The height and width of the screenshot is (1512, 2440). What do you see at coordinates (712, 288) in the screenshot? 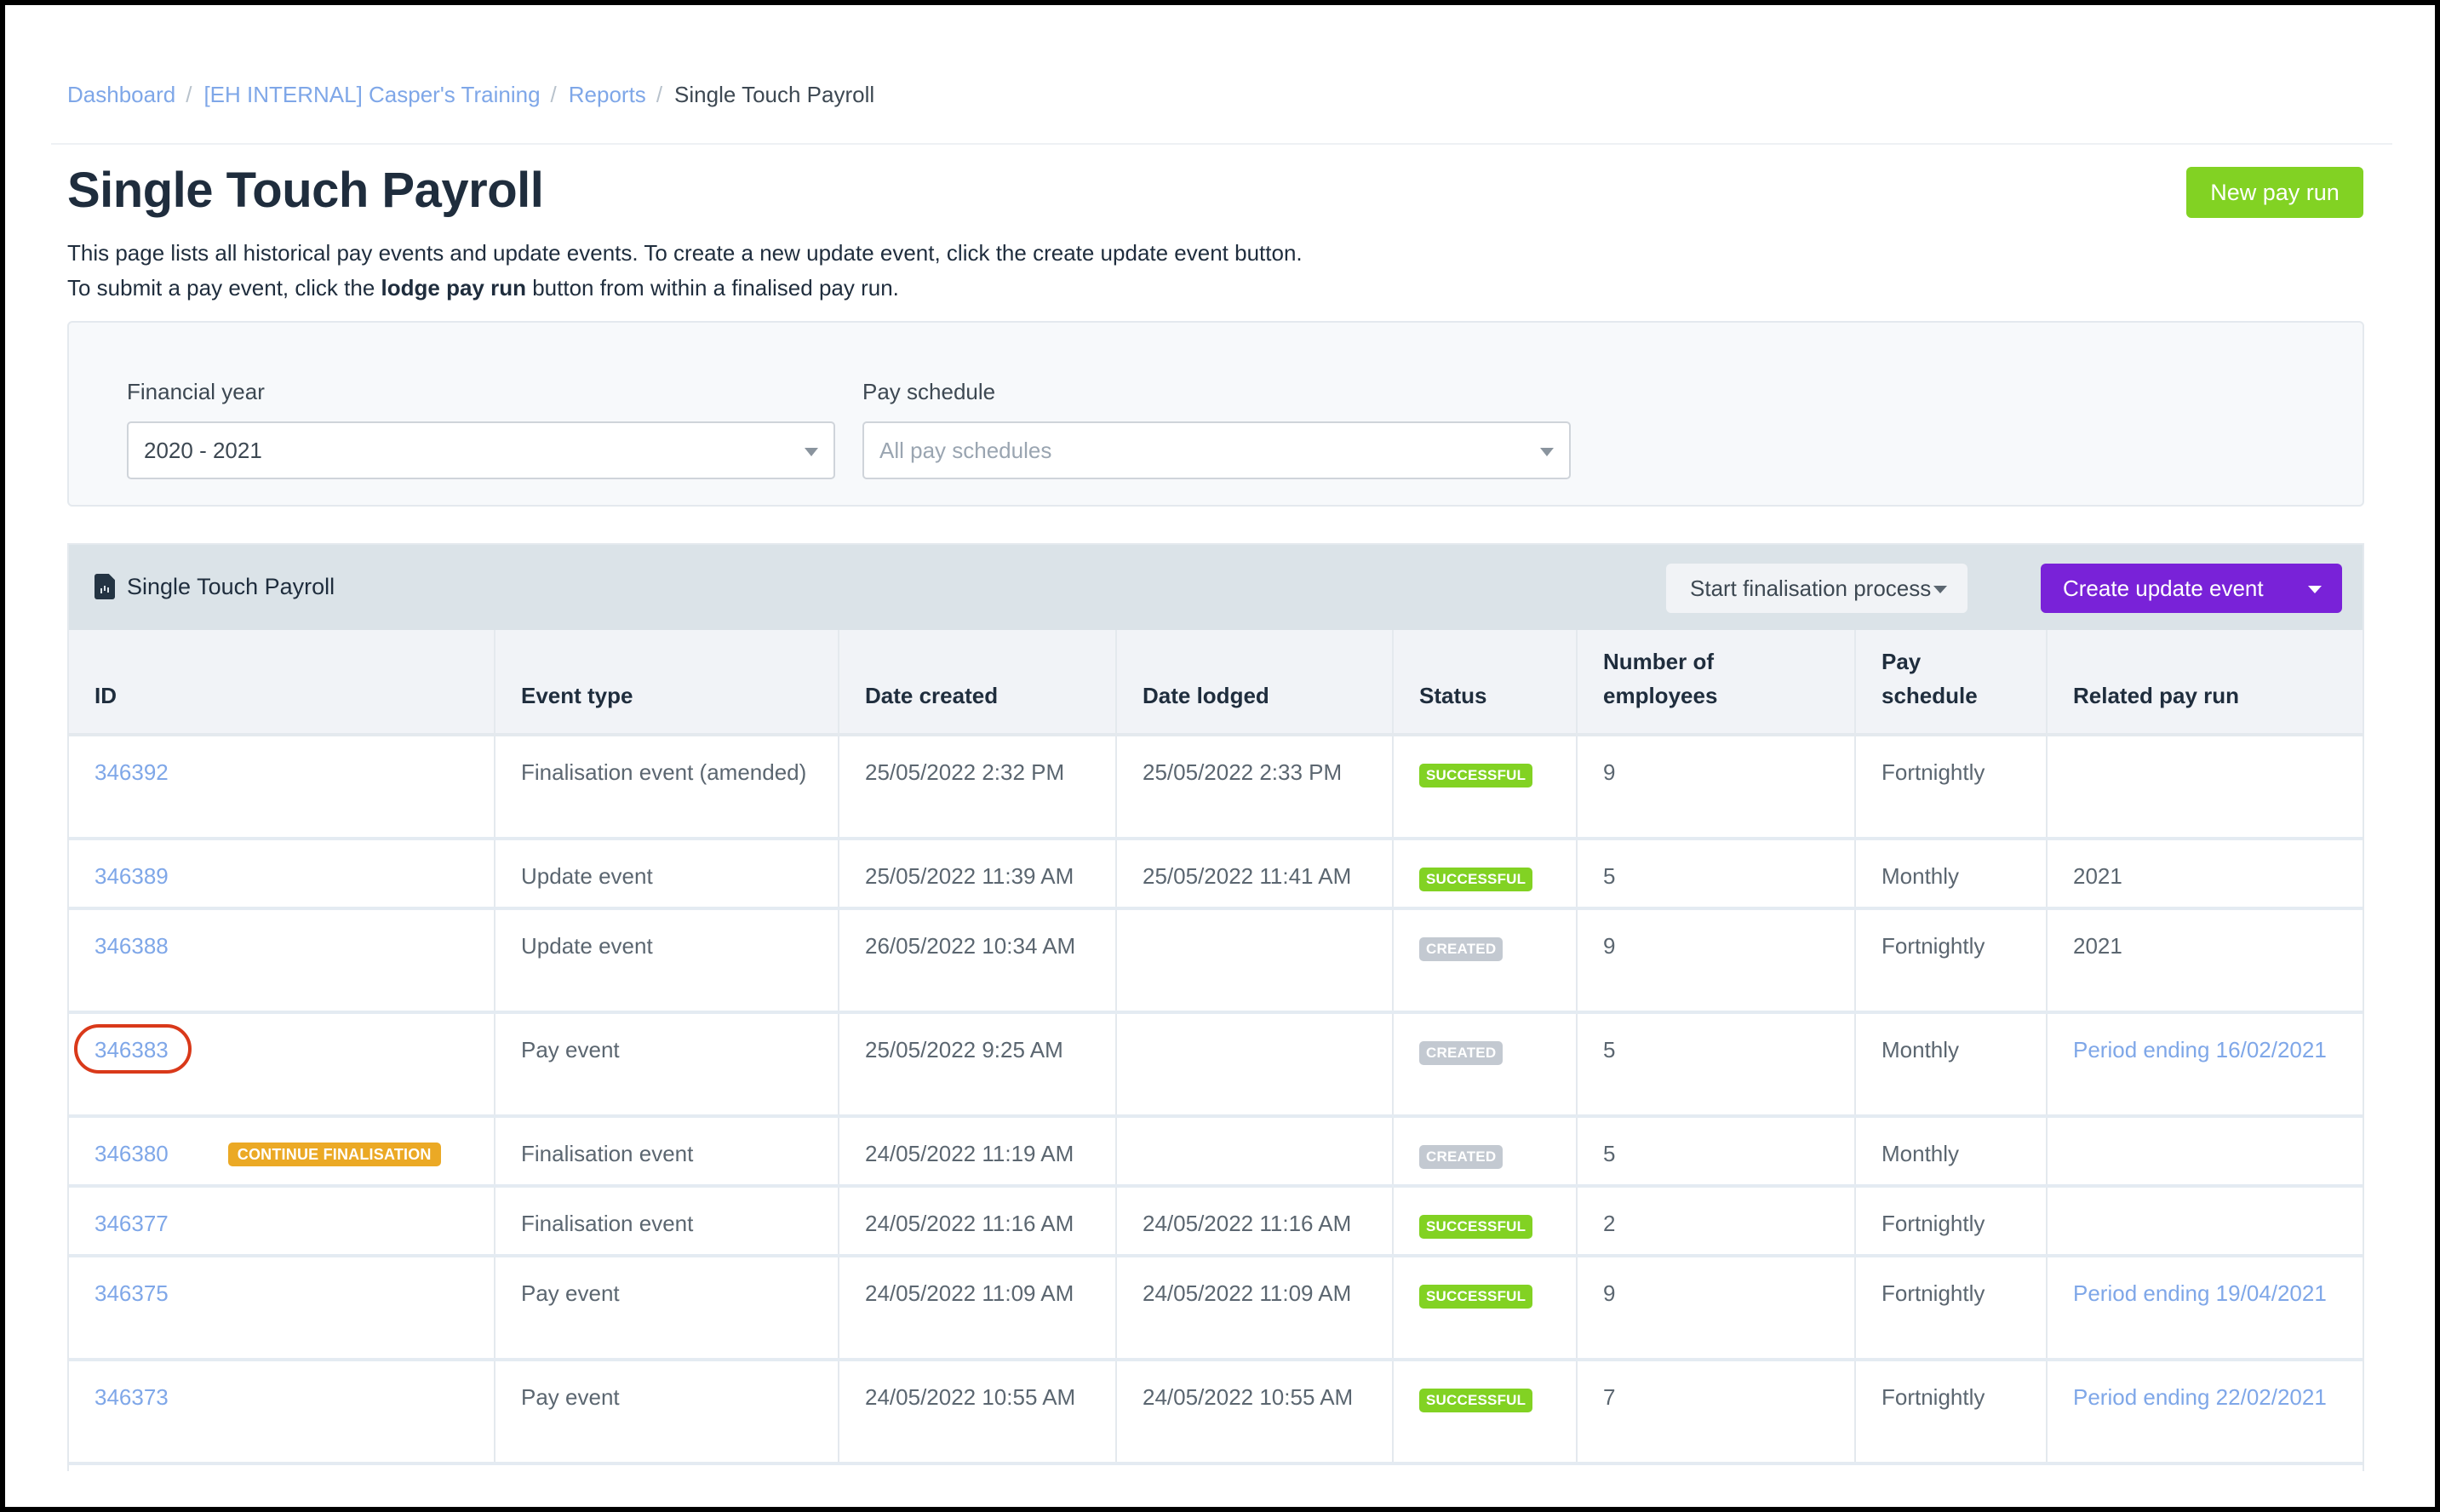
I see `description-text: button from within a finalised pay run.` at bounding box center [712, 288].